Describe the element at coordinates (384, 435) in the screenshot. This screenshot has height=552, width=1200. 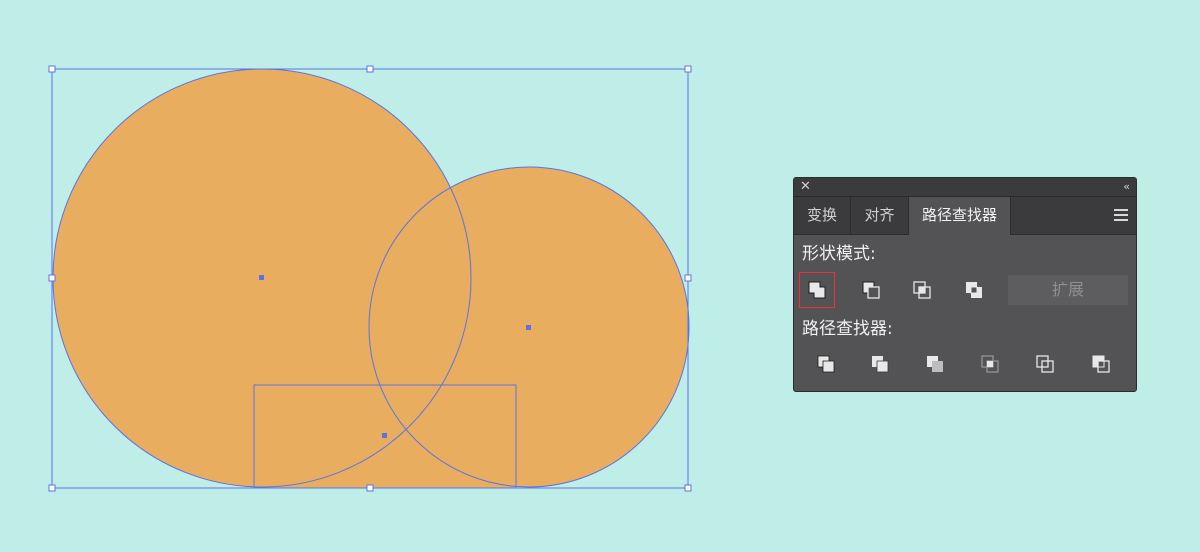
I see `rectangle-center-point` at that location.